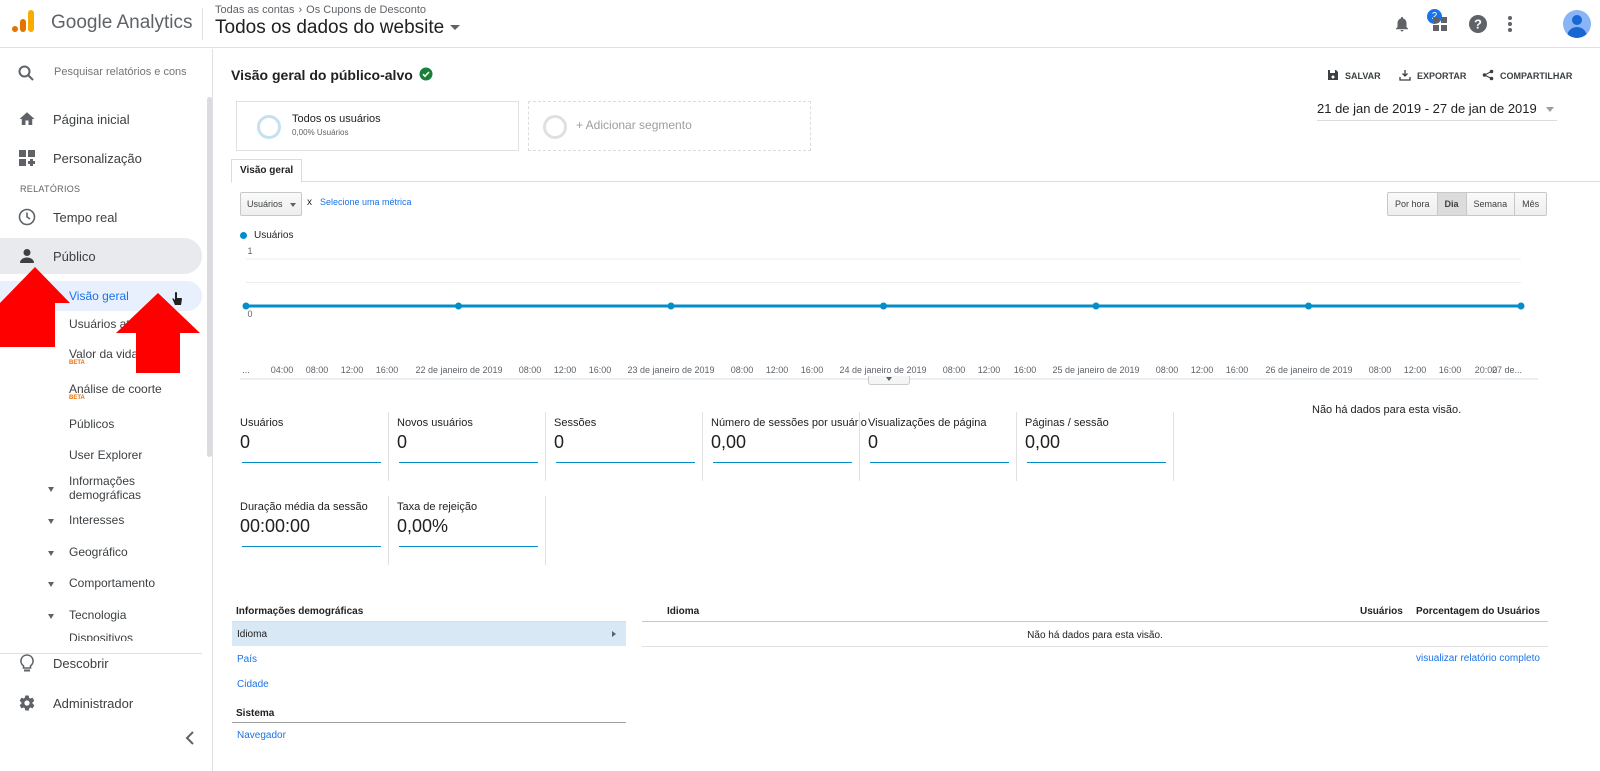  What do you see at coordinates (437, 507) in the screenshot?
I see `stat-label: Taxa de rejeição` at bounding box center [437, 507].